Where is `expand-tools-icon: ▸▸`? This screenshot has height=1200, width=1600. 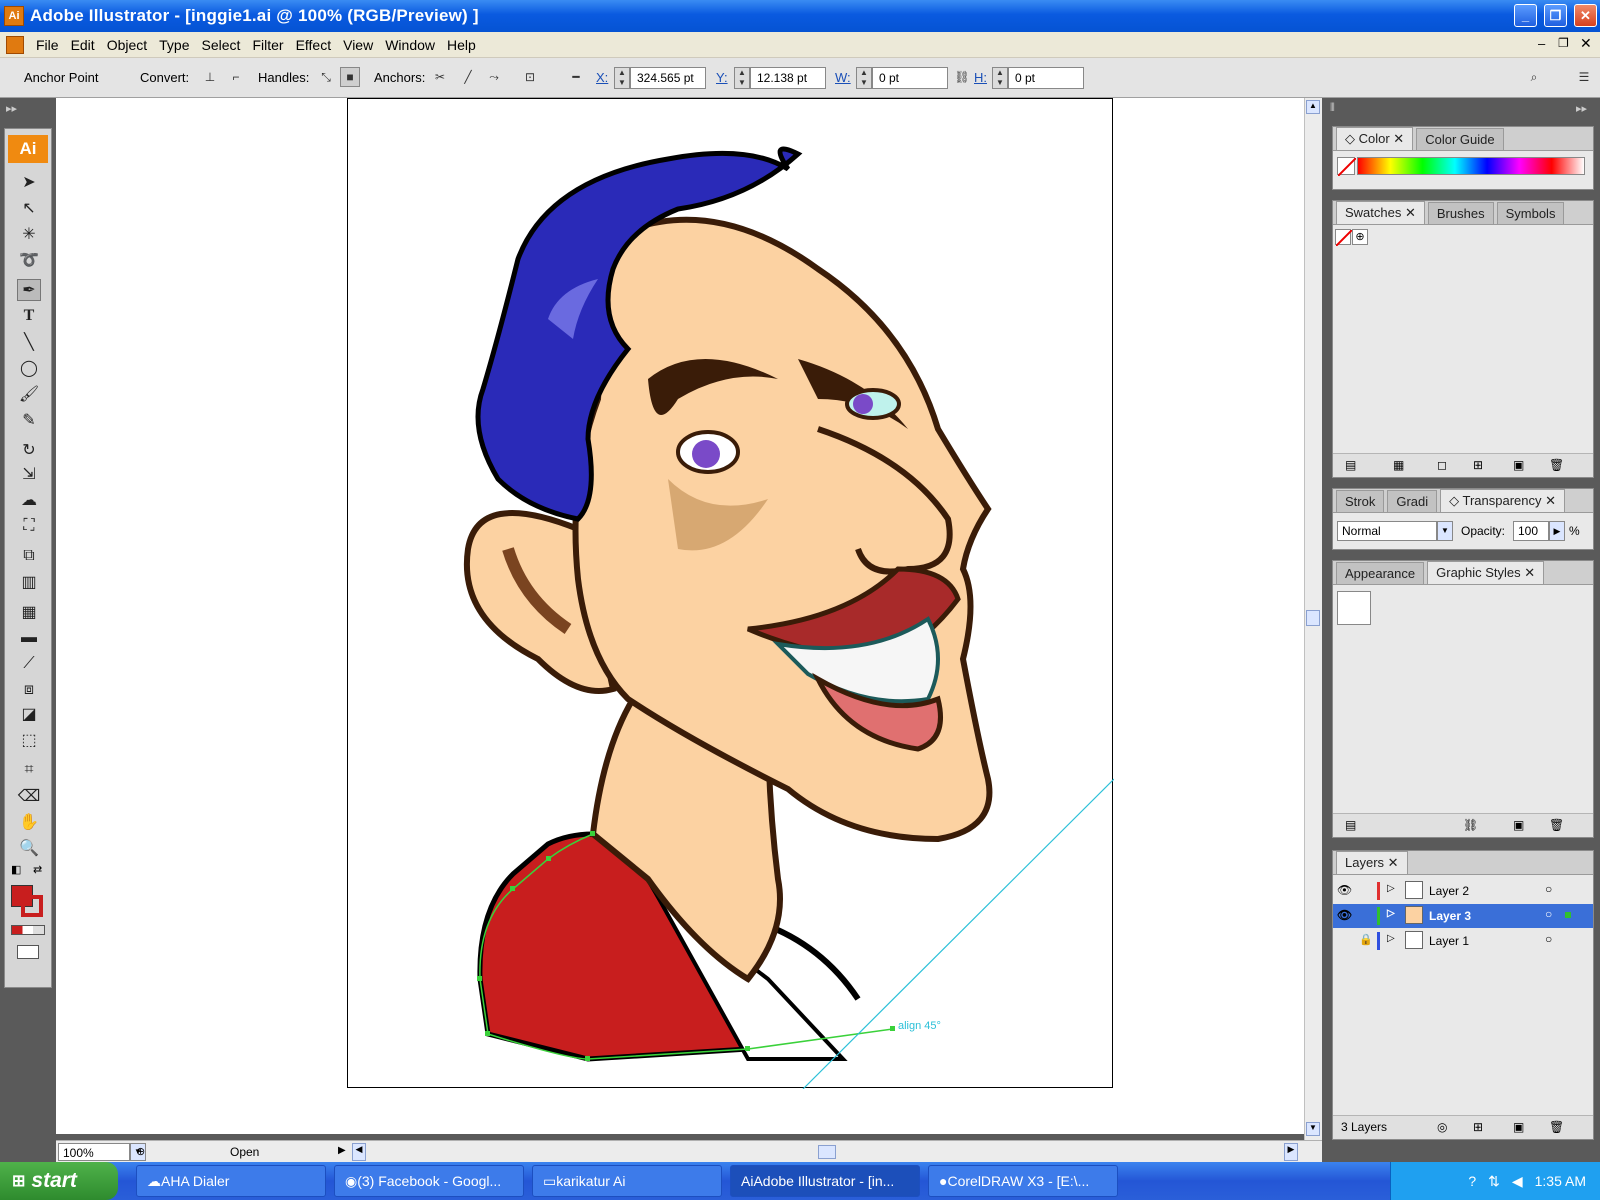 expand-tools-icon: ▸▸ is located at coordinates (11, 108).